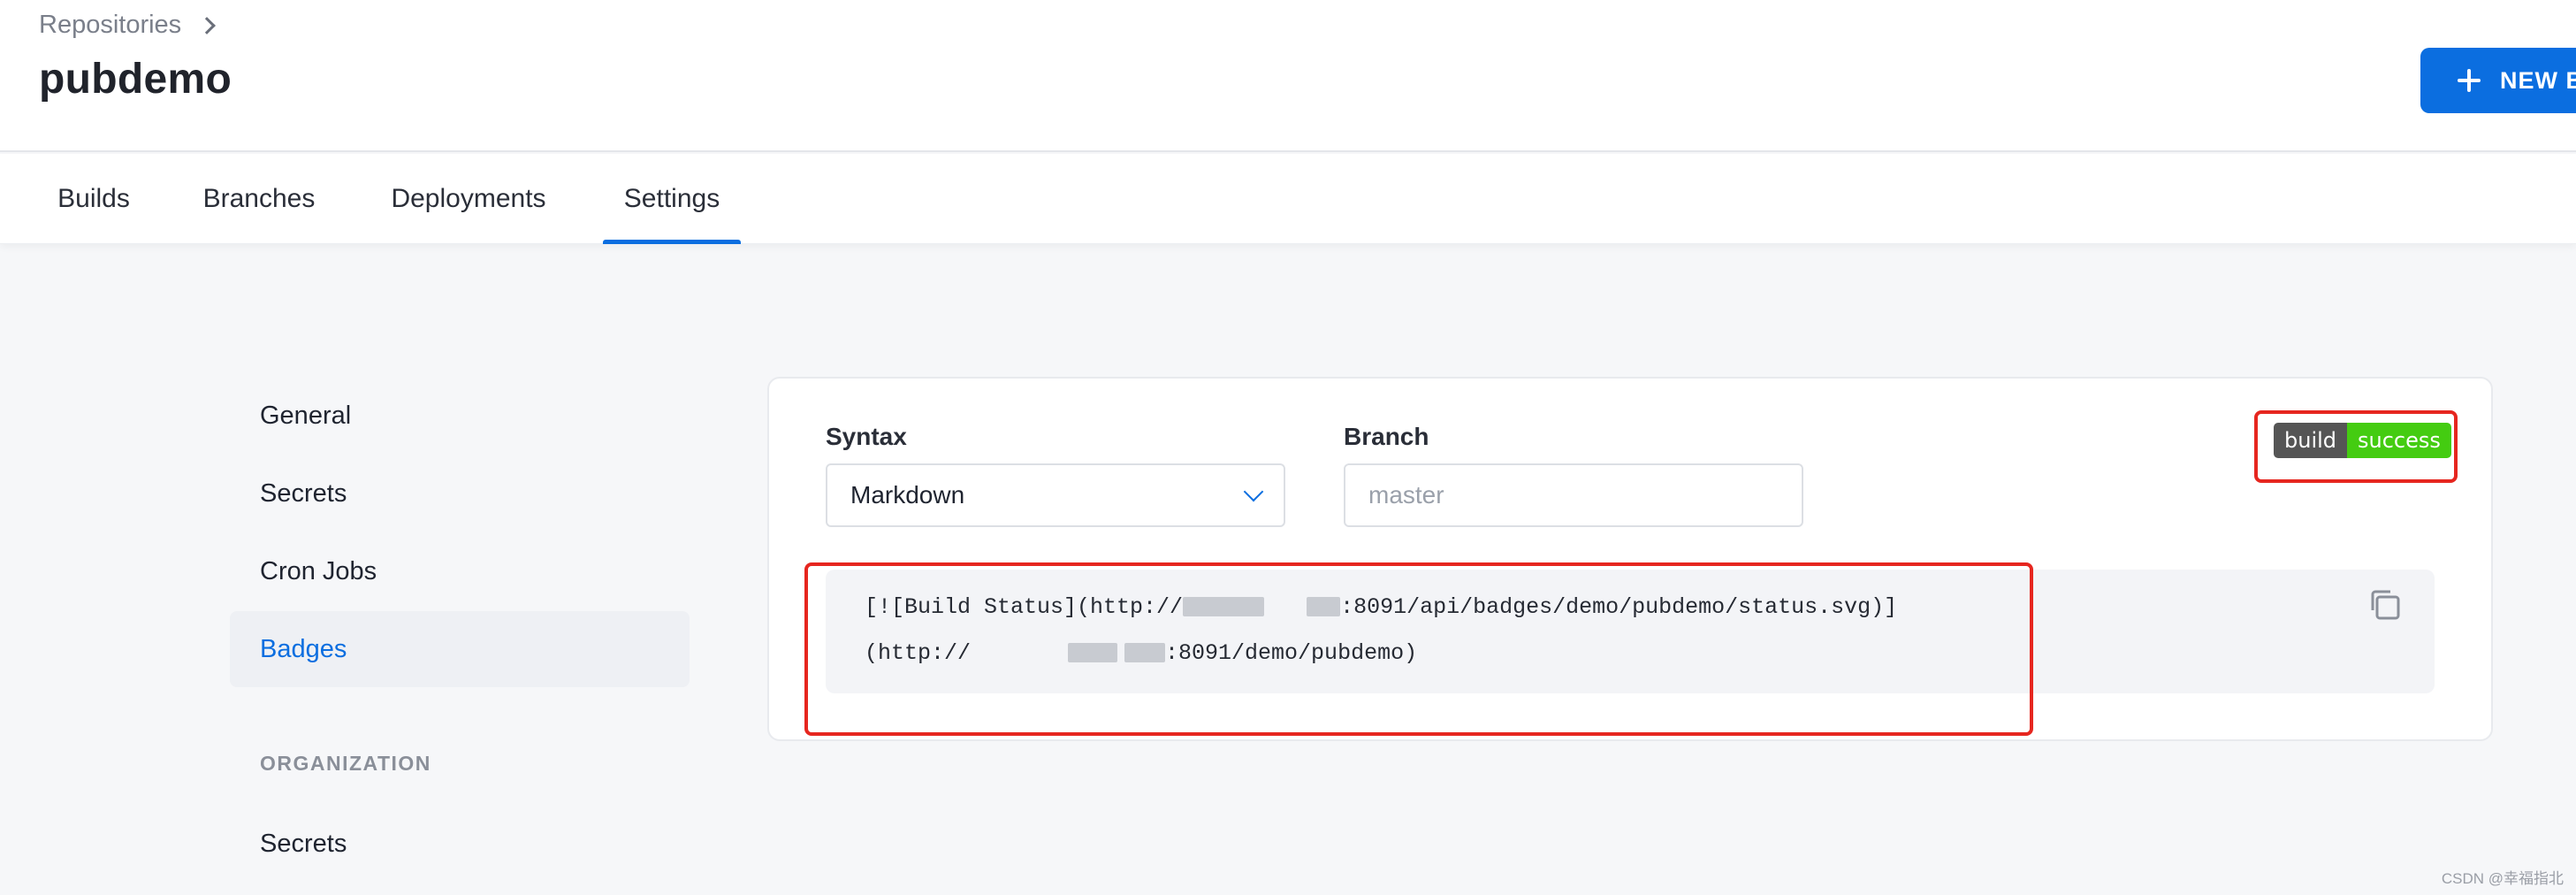  Describe the element at coordinates (2502, 878) in the screenshot. I see `watermark: CSDN @幸福指北` at that location.